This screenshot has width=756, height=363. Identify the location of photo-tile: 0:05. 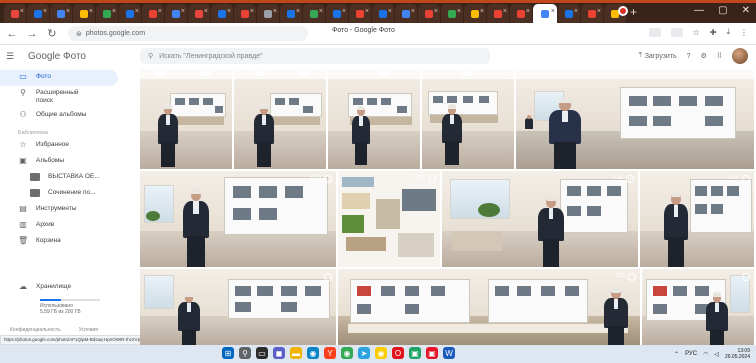
(238, 219).